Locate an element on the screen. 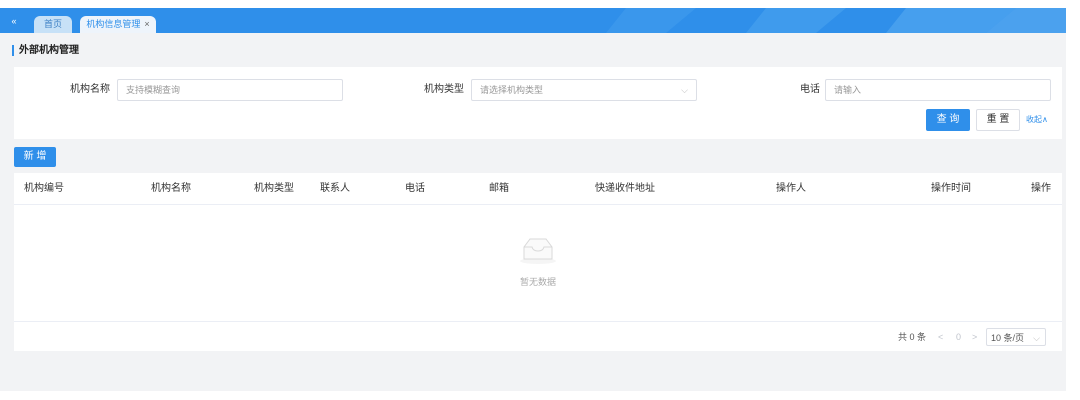  header-decoration is located at coordinates (836, 20).